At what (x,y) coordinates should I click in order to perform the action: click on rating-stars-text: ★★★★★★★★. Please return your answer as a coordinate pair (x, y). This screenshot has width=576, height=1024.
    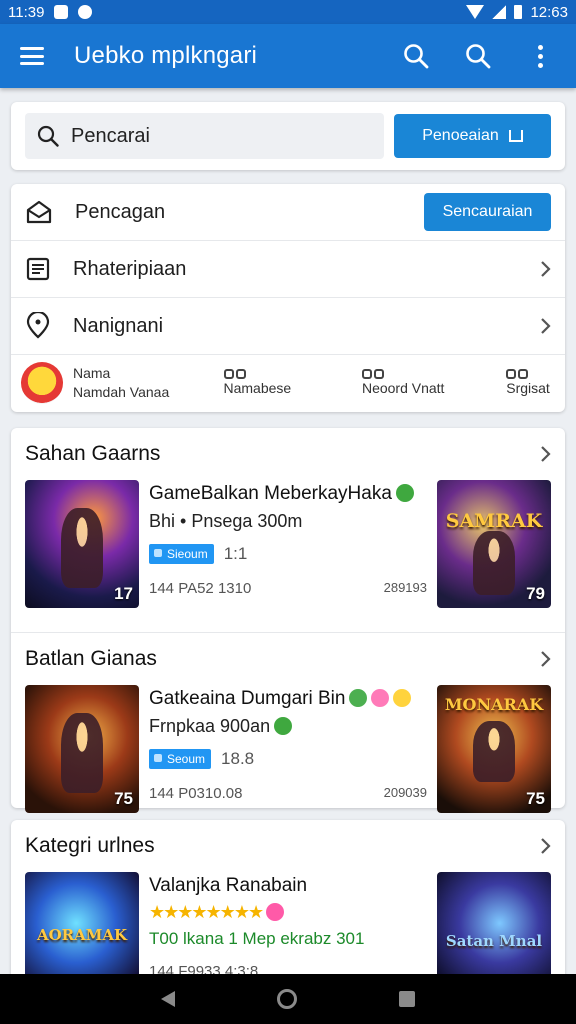
    Looking at the image, I should click on (206, 912).